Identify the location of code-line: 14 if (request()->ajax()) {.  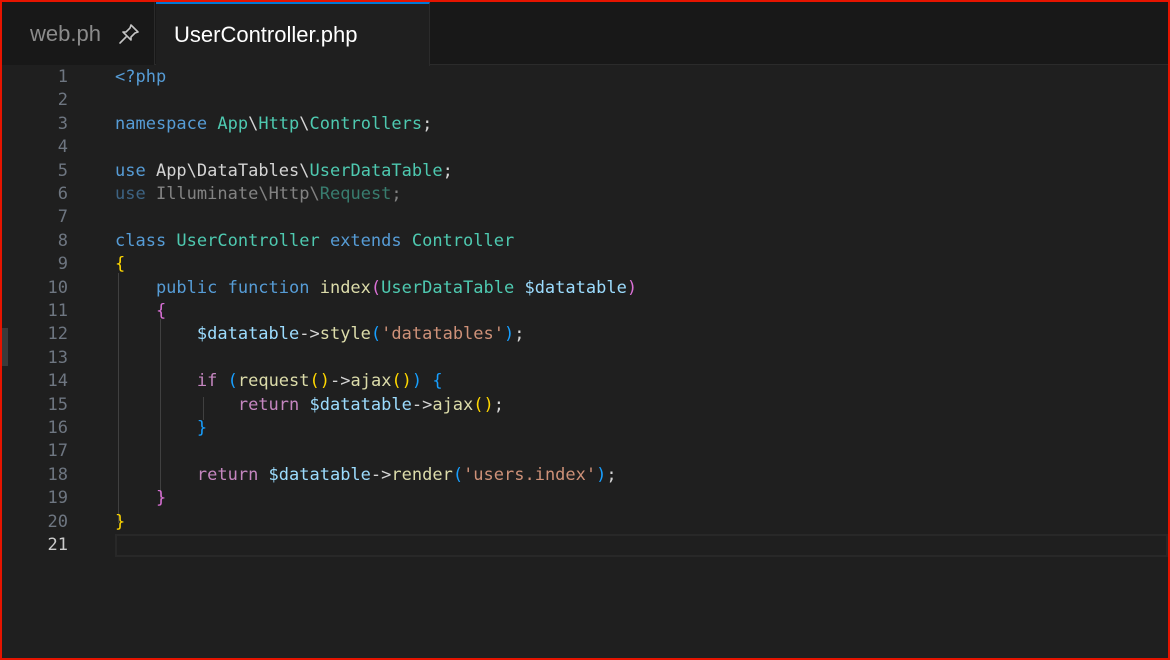
(585, 381).